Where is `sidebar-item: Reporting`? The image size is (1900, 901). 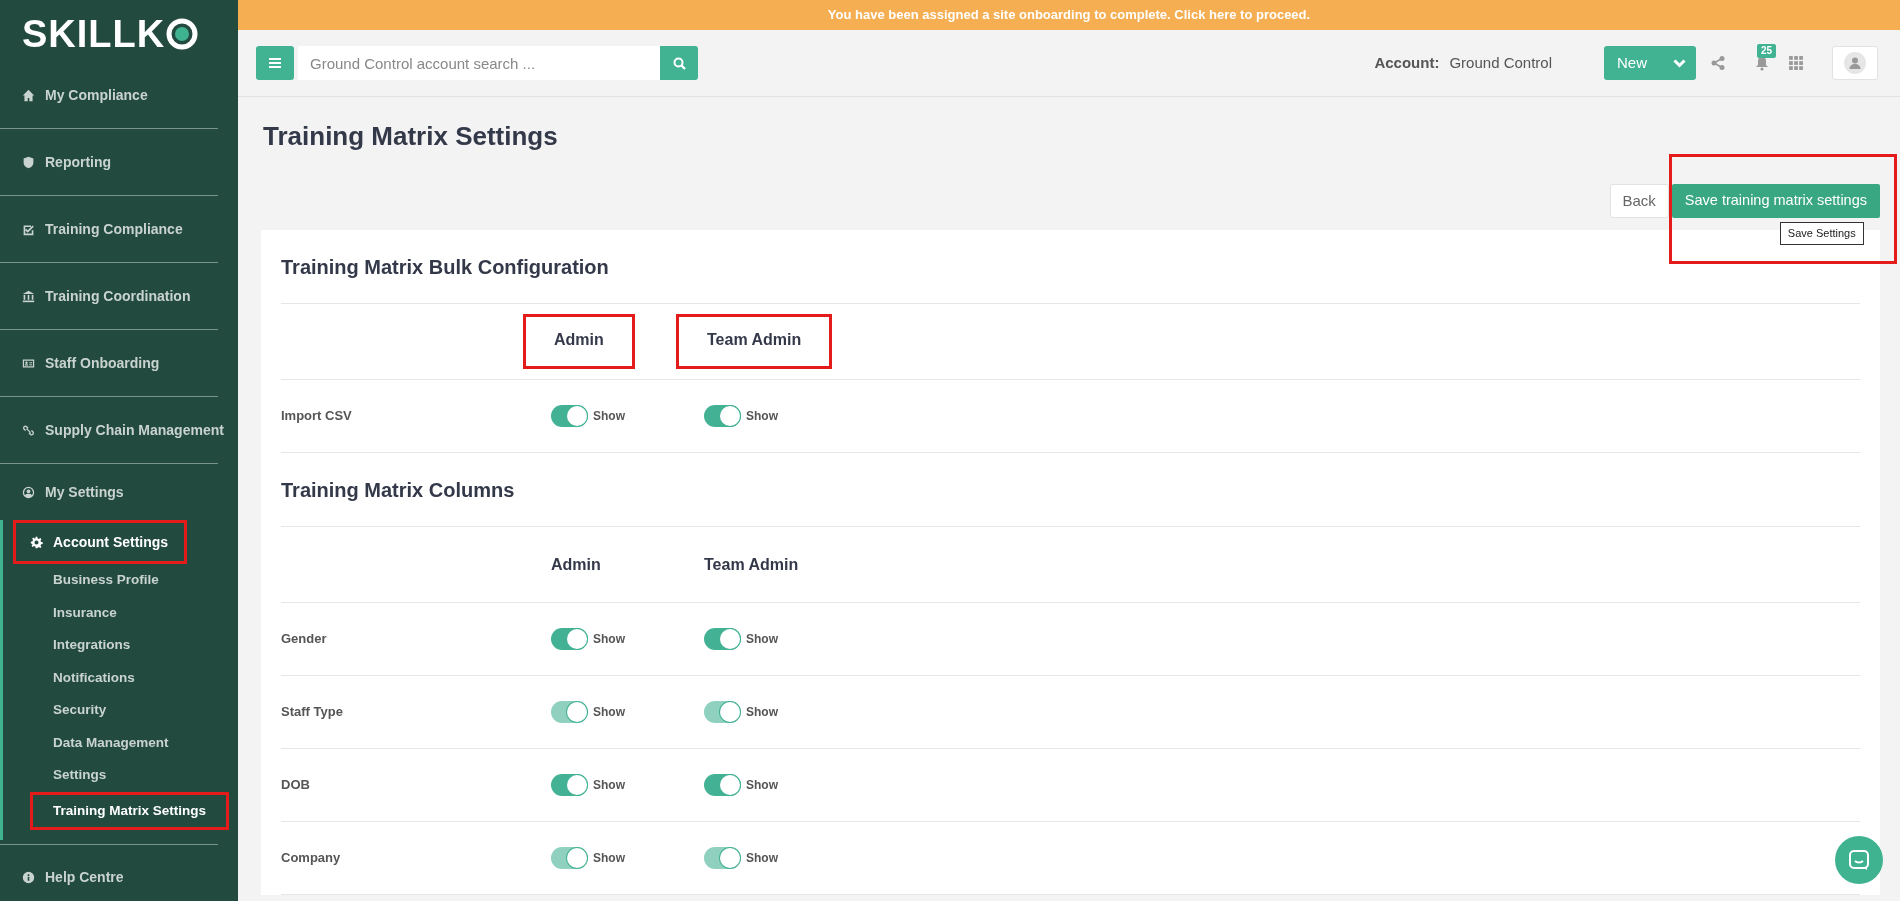 sidebar-item: Reporting is located at coordinates (119, 162).